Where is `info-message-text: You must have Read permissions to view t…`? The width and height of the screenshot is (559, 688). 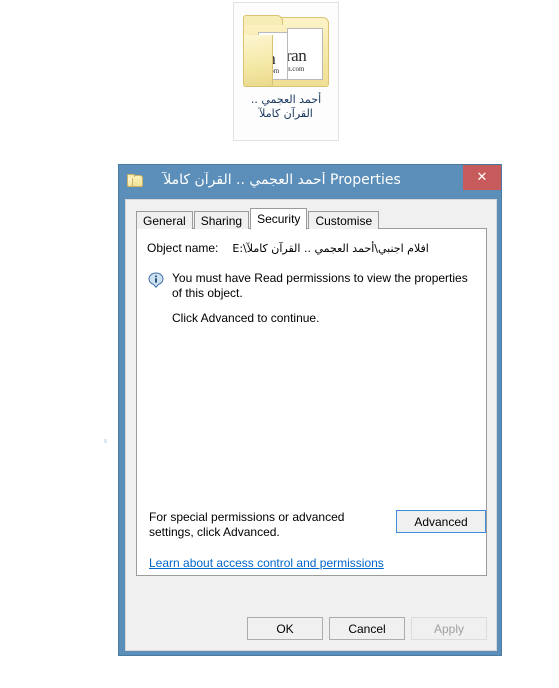 info-message-text: You must have Read permissions to view t… is located at coordinates (320, 285).